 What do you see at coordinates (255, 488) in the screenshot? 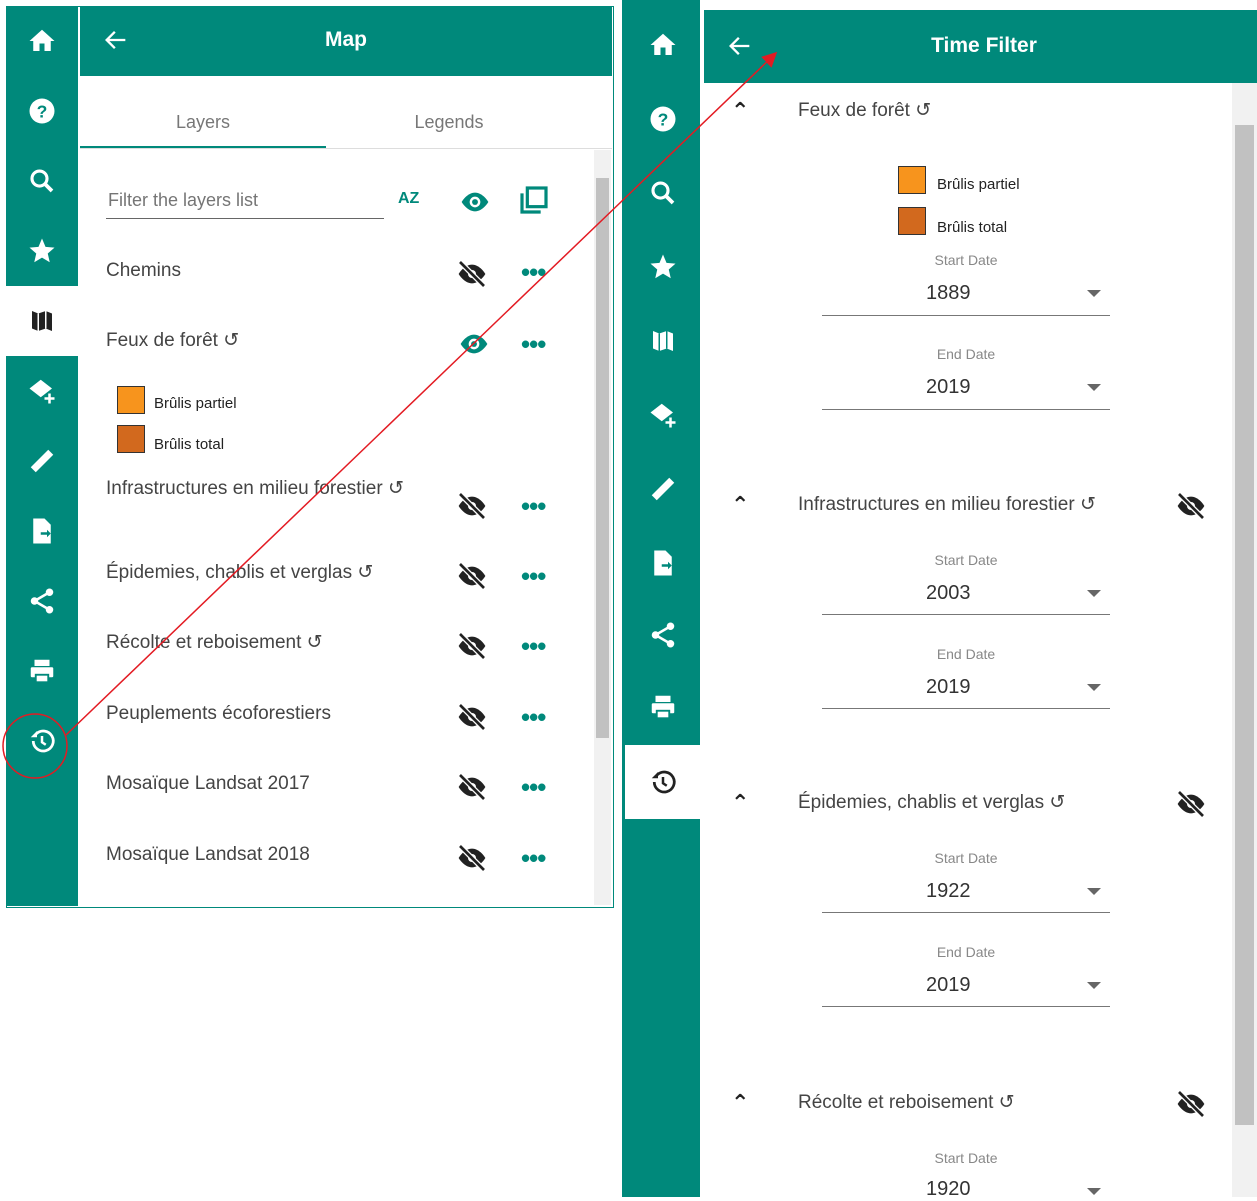
I see `layer-name-infrastructures: Infrastructures en milieu forestier ↺` at bounding box center [255, 488].